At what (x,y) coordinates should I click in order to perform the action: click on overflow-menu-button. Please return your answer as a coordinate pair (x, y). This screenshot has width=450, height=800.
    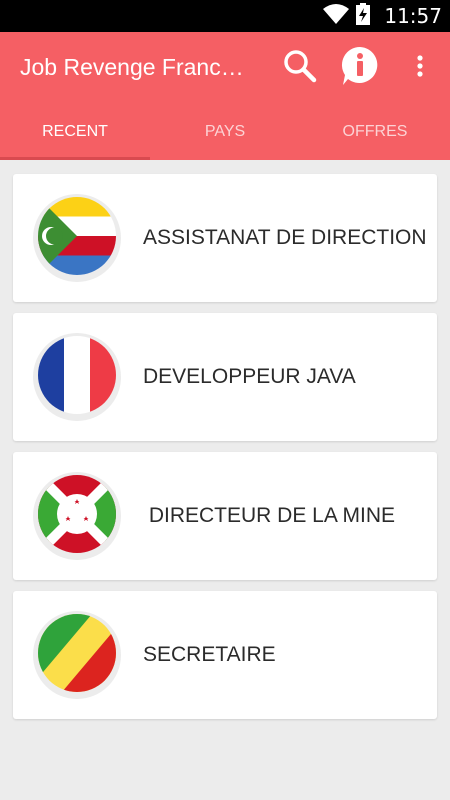
    Looking at the image, I should click on (420, 68).